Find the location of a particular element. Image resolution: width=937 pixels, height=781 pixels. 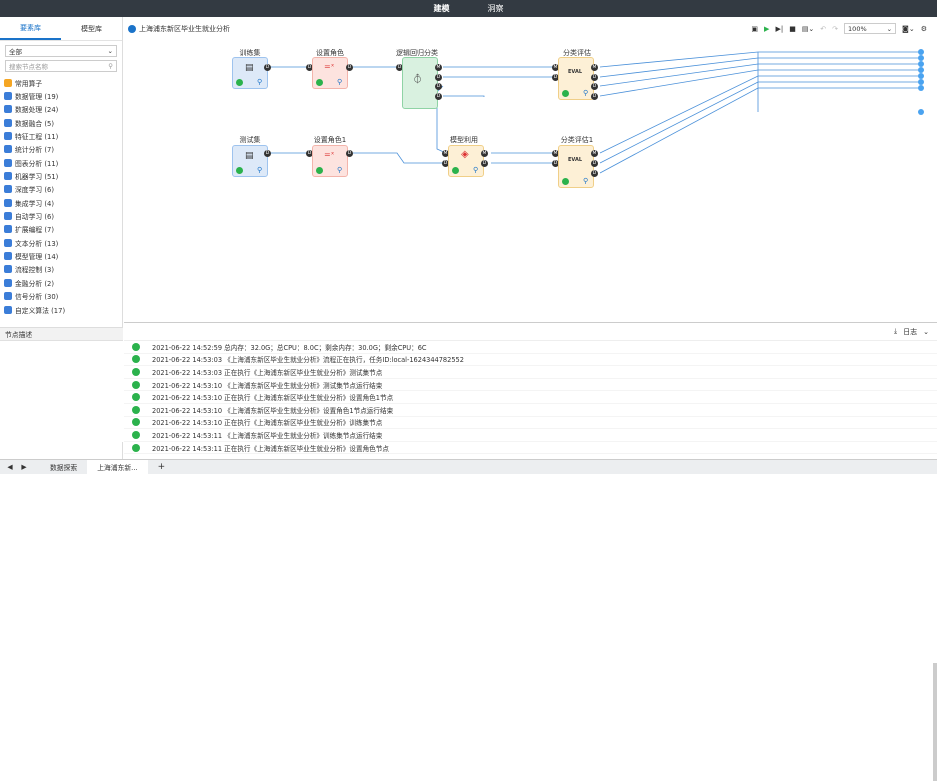

prev-tab-icon: ◀ is located at coordinates (10, 467).